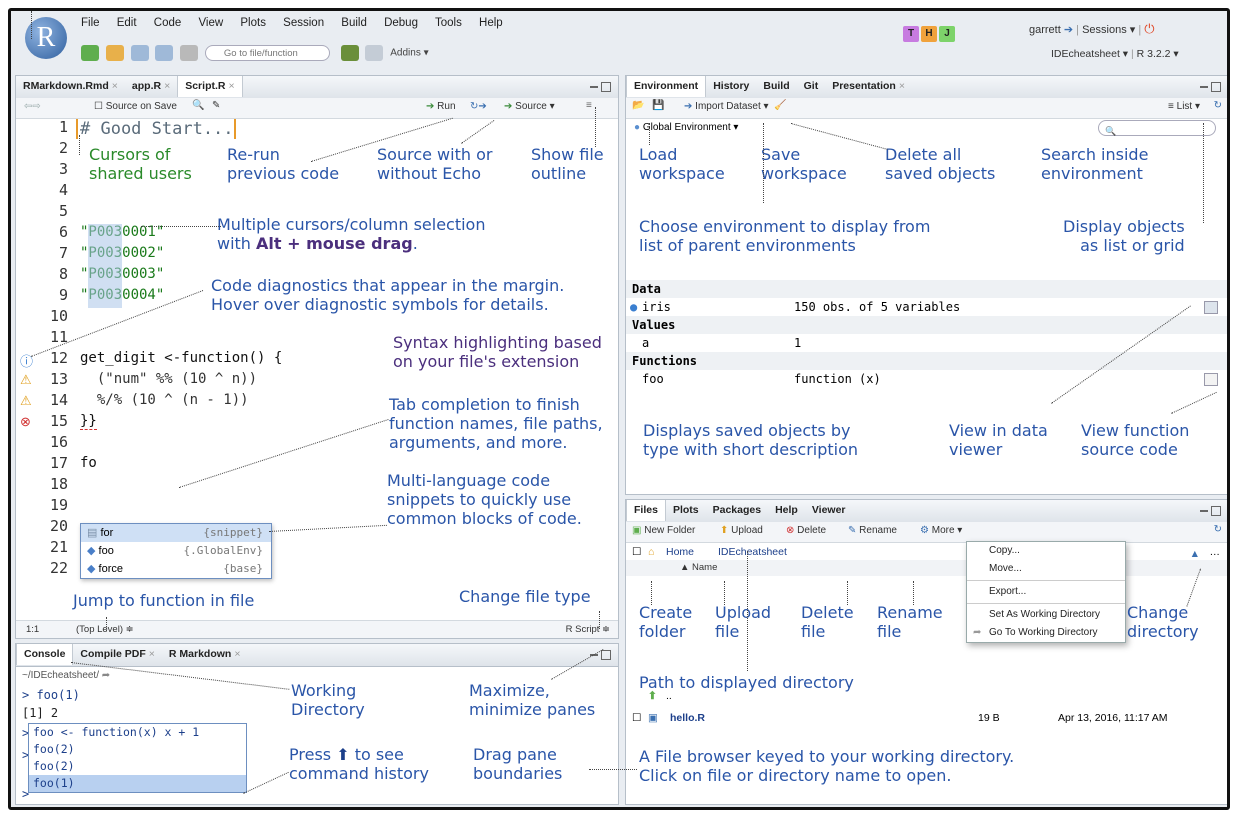 The width and height of the screenshot is (1238, 818). What do you see at coordinates (529, 106) in the screenshot?
I see `source-button: ➔ Source ▾` at bounding box center [529, 106].